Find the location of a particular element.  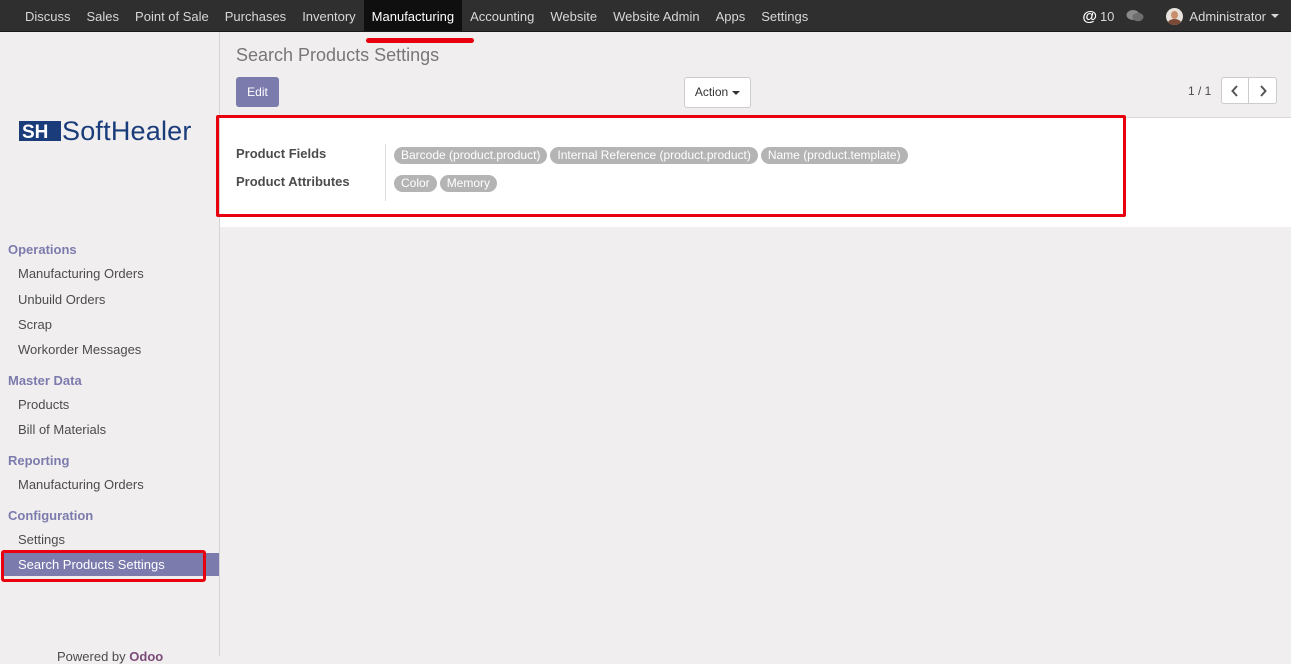

highlight-box-sidebar is located at coordinates (103, 566).